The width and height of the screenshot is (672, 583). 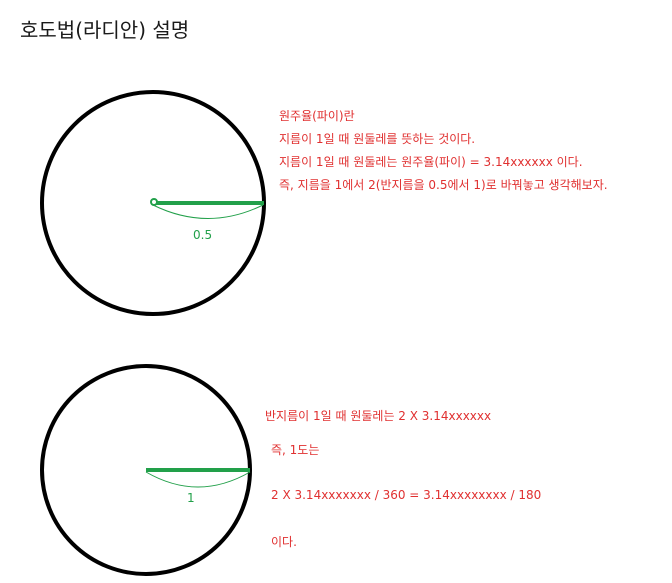 What do you see at coordinates (191, 498) in the screenshot?
I see `bottom-radius-label: 1` at bounding box center [191, 498].